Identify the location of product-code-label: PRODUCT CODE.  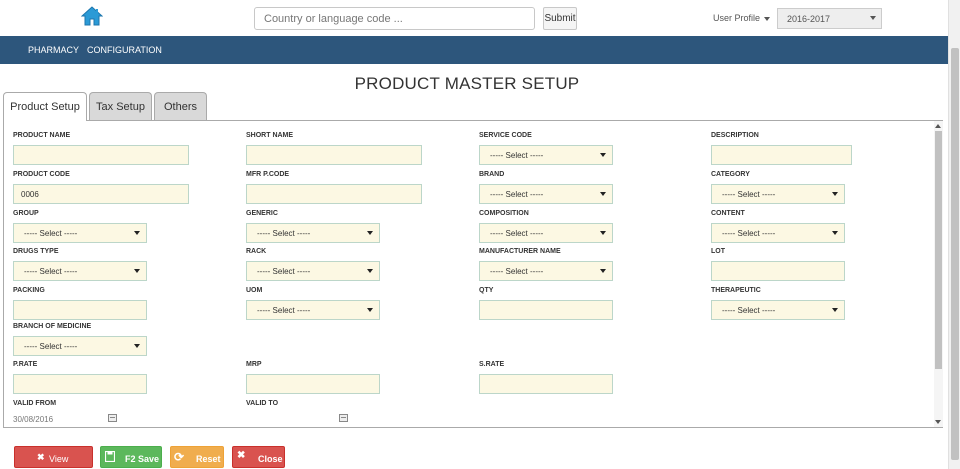
(41, 174).